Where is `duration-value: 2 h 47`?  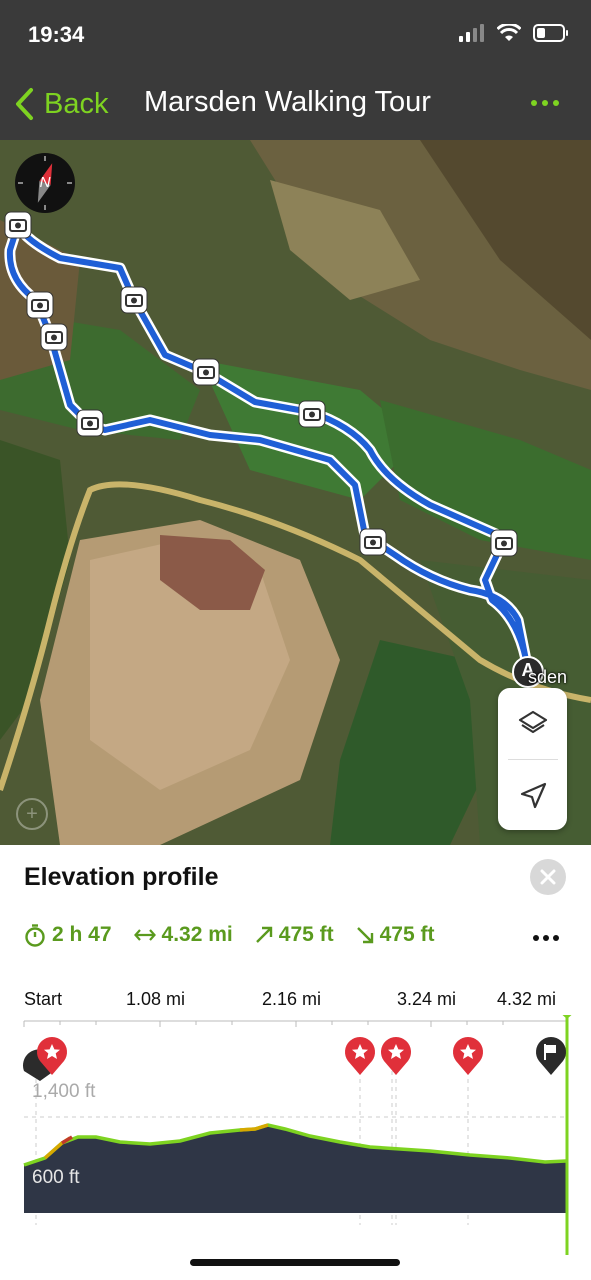
duration-value: 2 h 47 is located at coordinates (82, 934).